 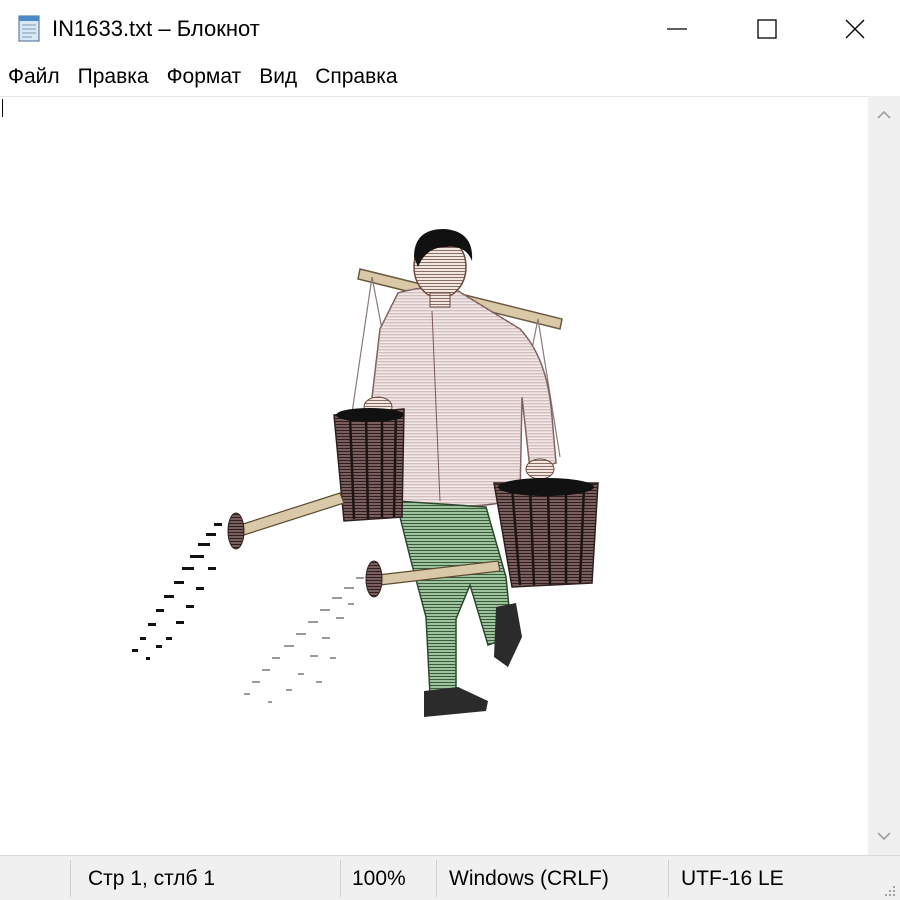 What do you see at coordinates (546, 533) in the screenshot?
I see `right-bucket` at bounding box center [546, 533].